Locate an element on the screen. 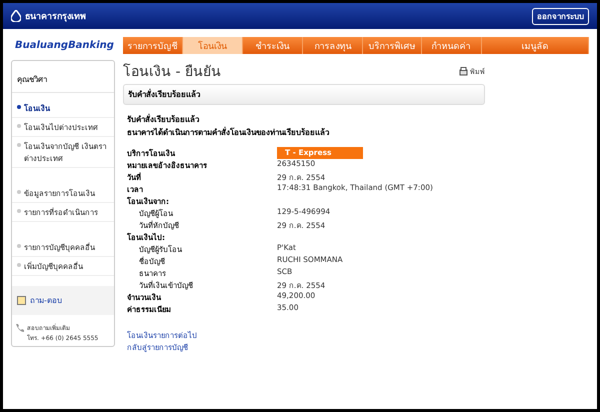 The image size is (600, 412). confirmation-message: ธนาคารได้ดำเนินการตามคำสั่งโอนเงินของท่านเรียบร้อยแล้ว is located at coordinates (228, 132).